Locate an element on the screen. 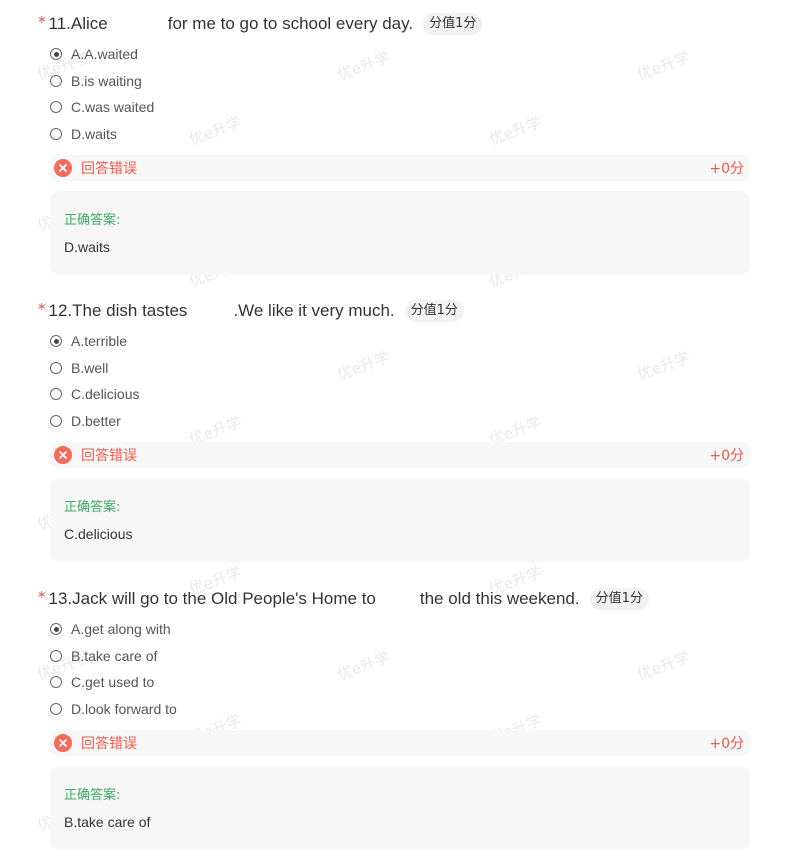 The height and width of the screenshot is (868, 800). option-d: D.better is located at coordinates (85, 421).